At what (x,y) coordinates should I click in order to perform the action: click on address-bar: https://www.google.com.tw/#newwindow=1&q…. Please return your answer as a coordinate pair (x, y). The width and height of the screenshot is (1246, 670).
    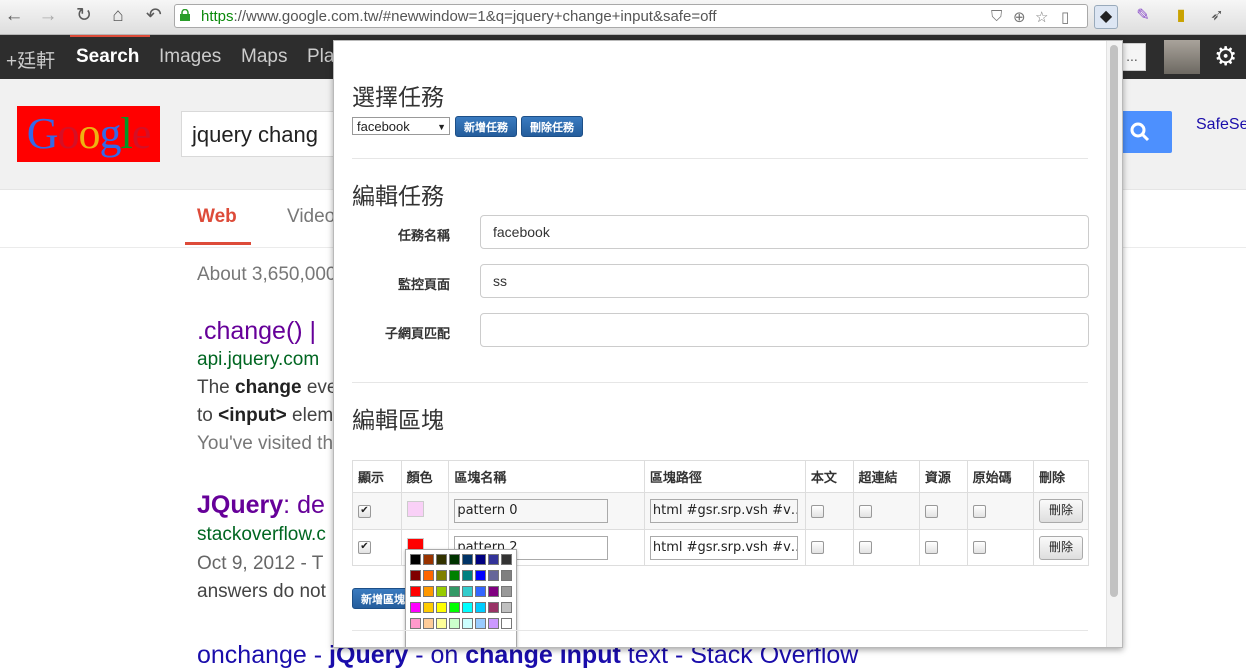
    Looking at the image, I should click on (631, 16).